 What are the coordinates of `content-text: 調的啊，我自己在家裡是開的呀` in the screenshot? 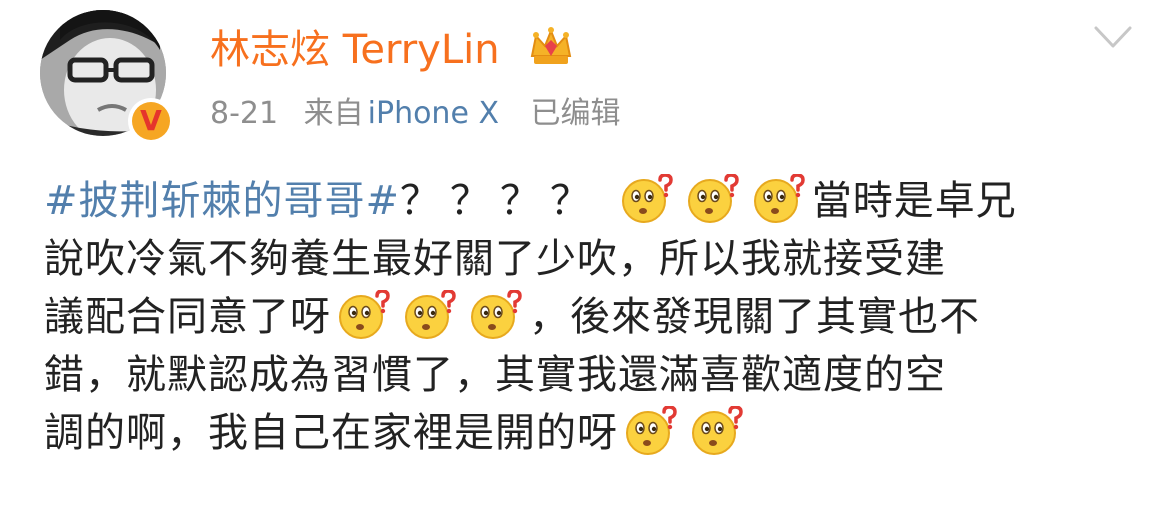 It's located at (331, 433).